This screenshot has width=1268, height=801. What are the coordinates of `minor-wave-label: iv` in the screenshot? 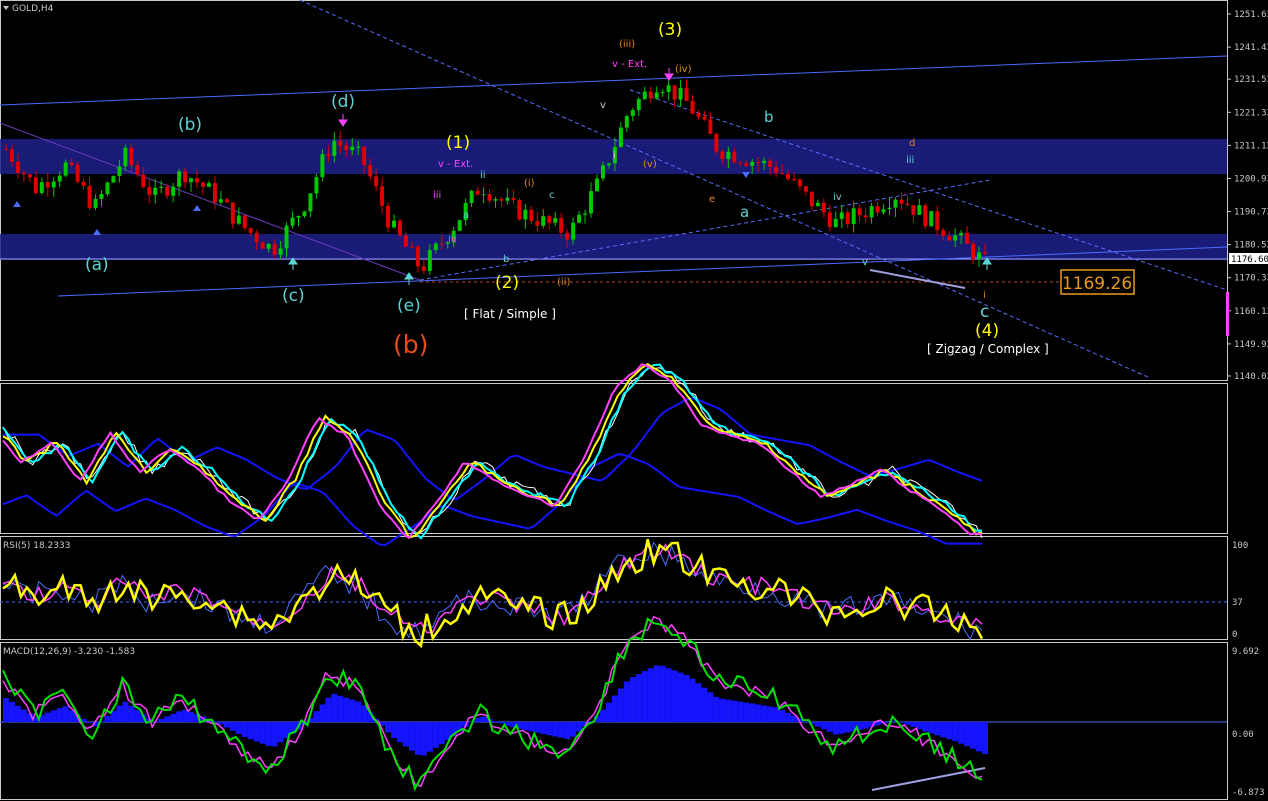 It's located at (452, 239).